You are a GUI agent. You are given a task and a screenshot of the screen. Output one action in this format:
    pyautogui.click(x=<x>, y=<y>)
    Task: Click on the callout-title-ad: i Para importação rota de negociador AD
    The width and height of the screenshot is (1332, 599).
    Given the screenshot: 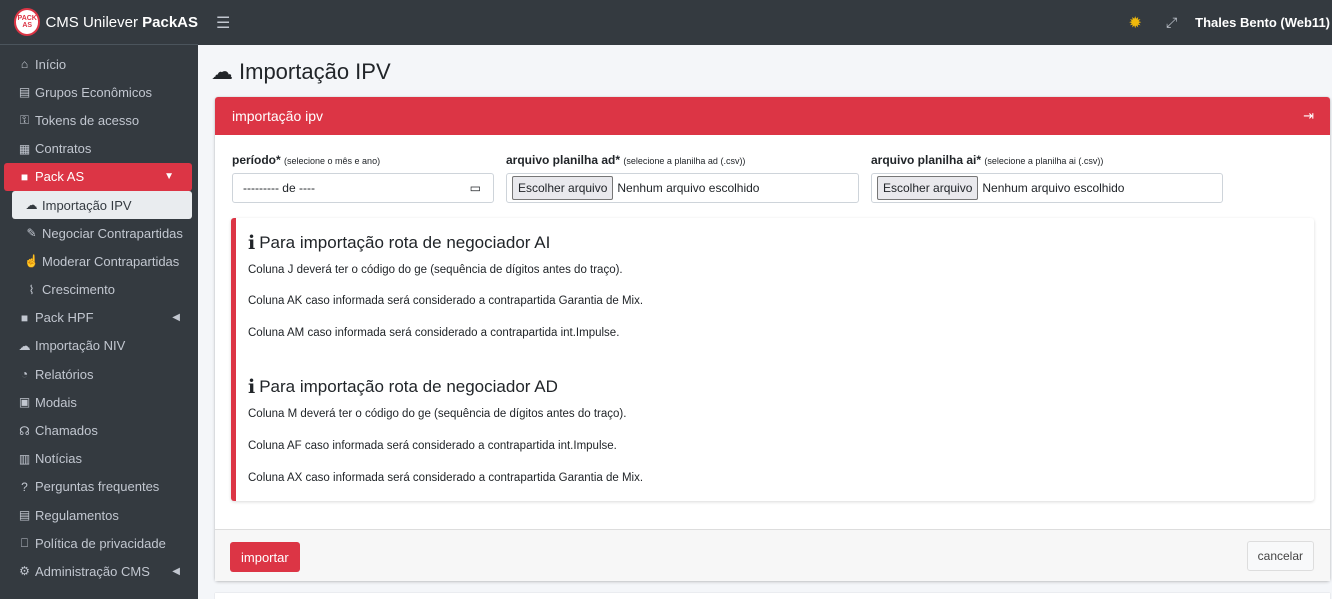 What is the action you would take?
    pyautogui.click(x=403, y=387)
    